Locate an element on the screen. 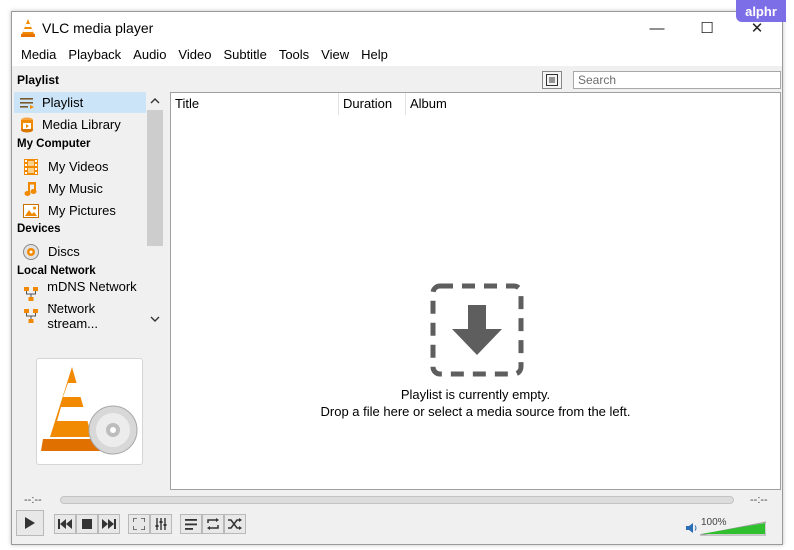 The width and height of the screenshot is (794, 550). fullscreen-button is located at coordinates (139, 524).